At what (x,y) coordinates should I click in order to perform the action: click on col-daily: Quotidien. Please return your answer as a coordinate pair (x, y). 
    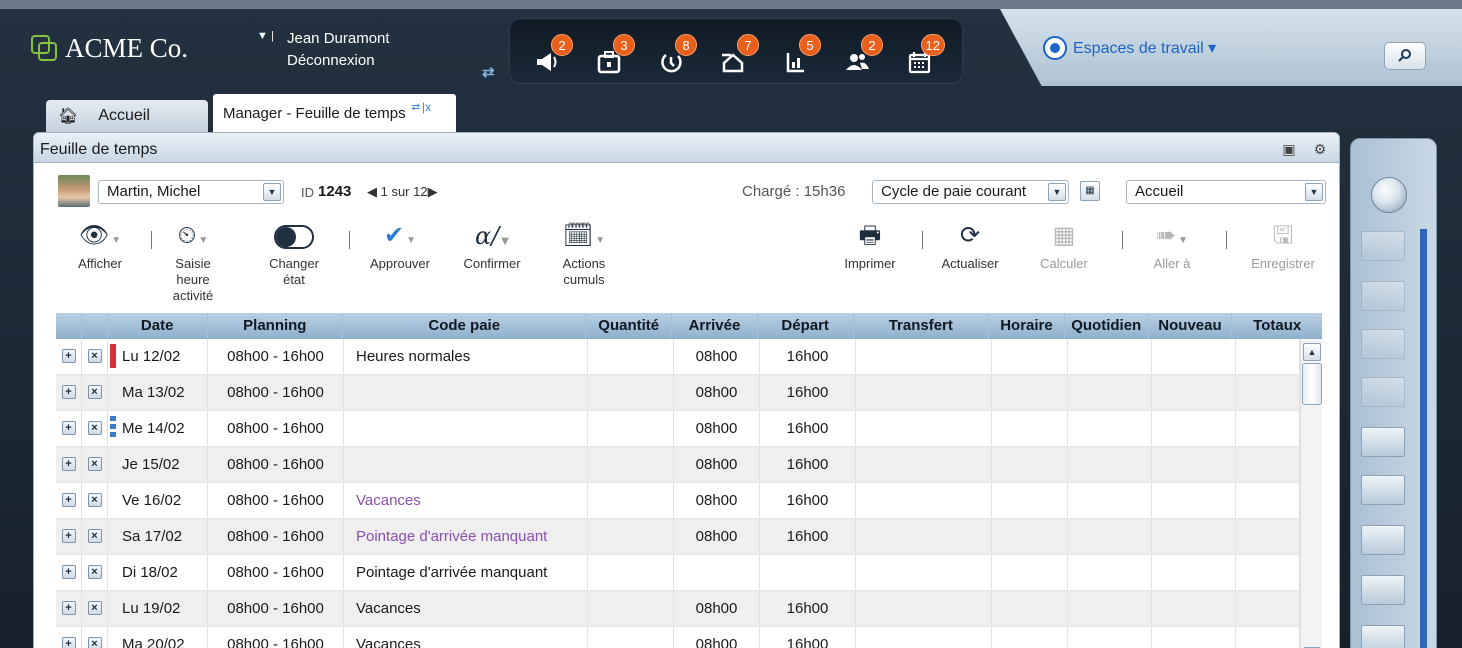
    Looking at the image, I should click on (1107, 326).